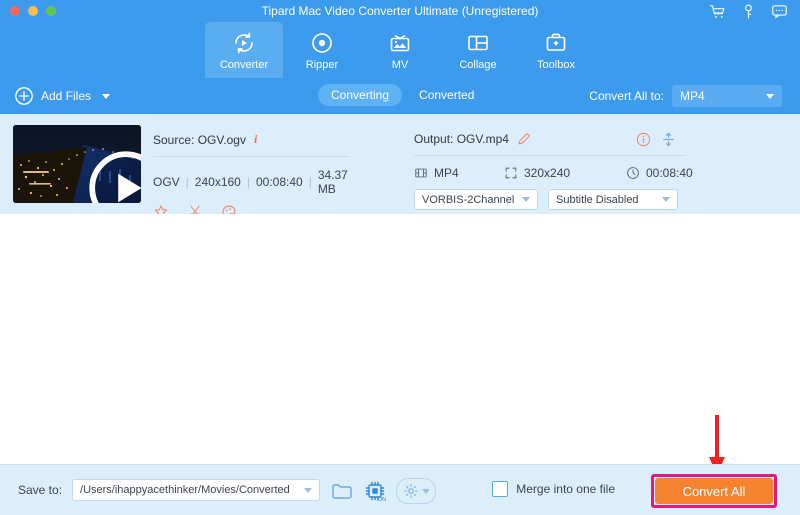  Describe the element at coordinates (421, 173) in the screenshot. I see `film-icon` at that location.